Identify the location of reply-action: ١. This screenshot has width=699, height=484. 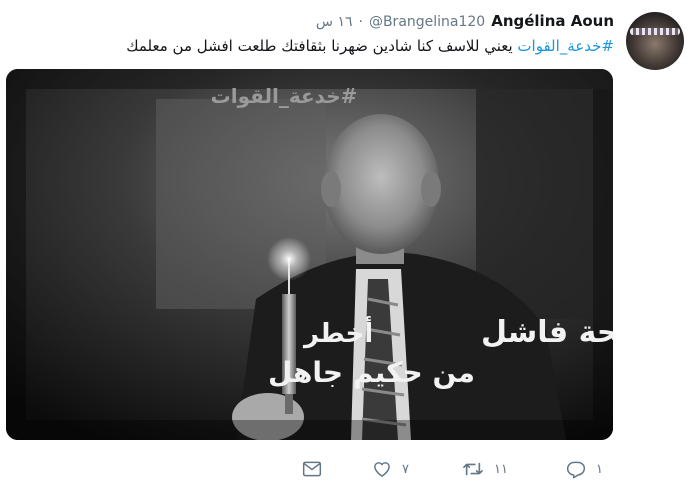
(584, 469).